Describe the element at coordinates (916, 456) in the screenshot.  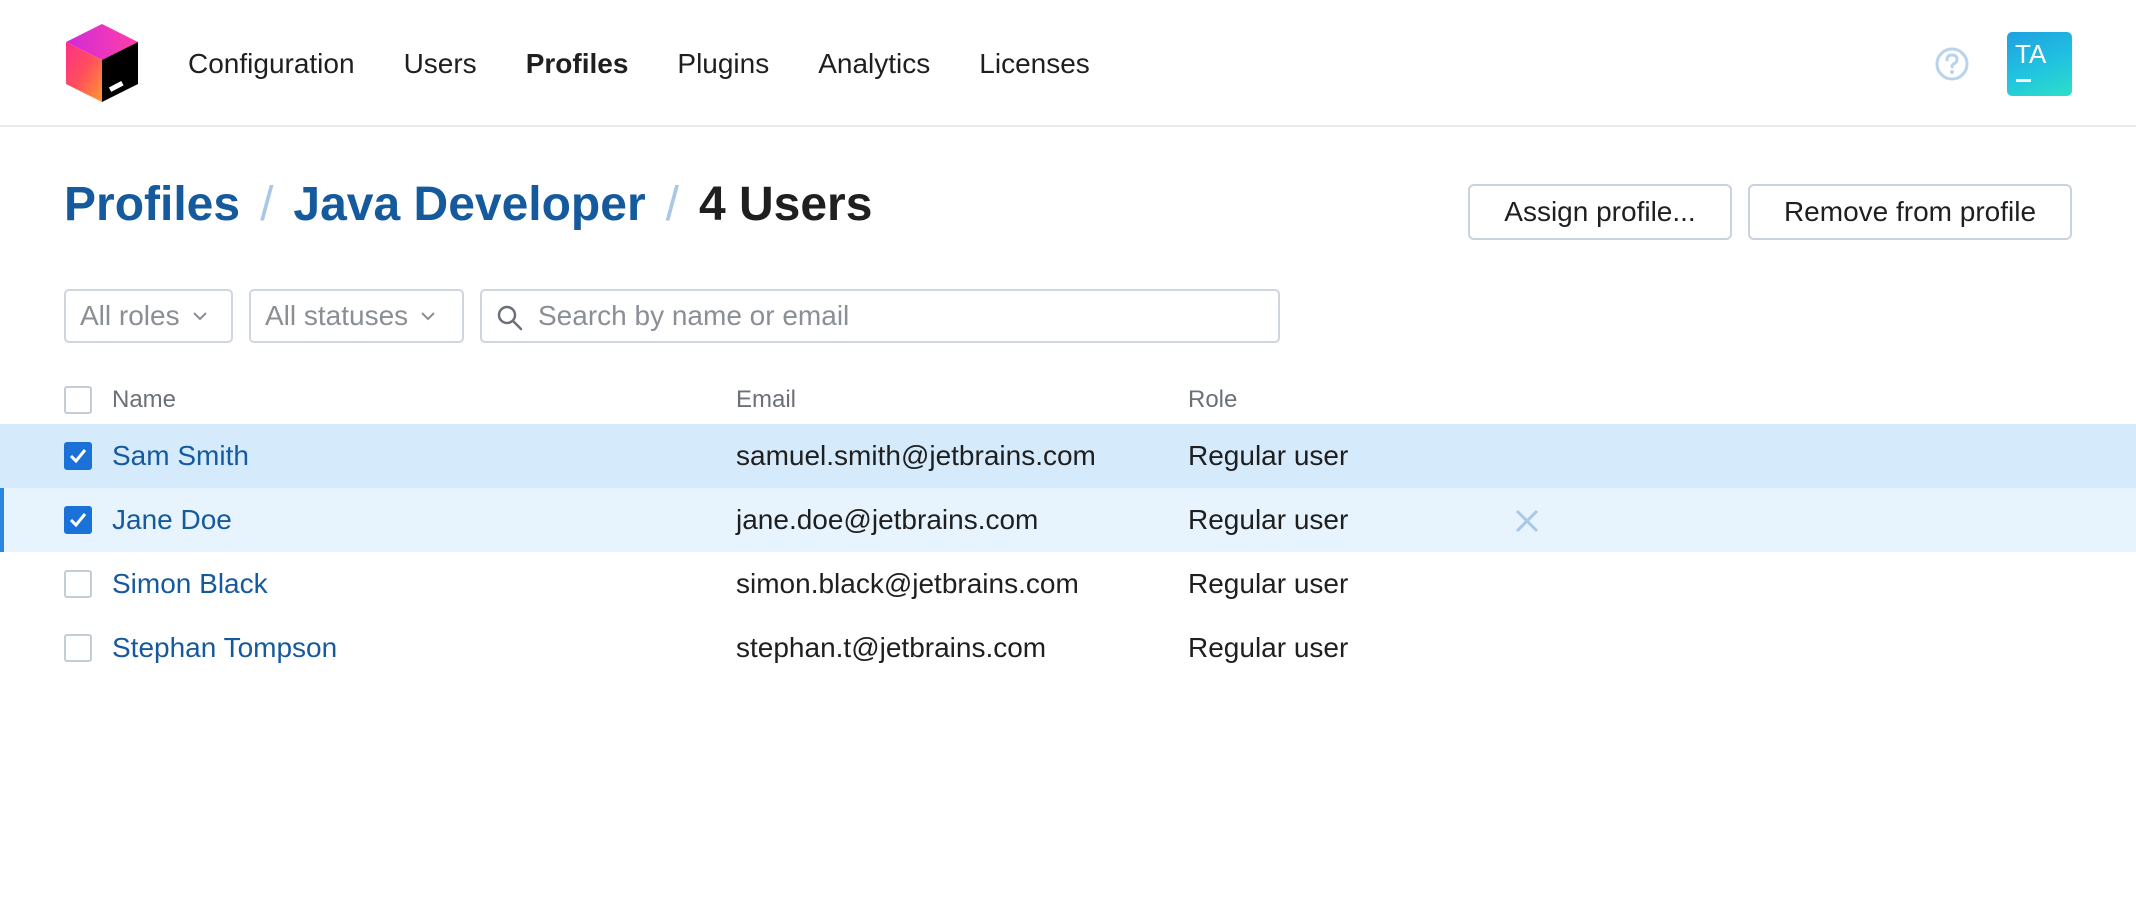
I see `user-email: samuel.smith@jetbrains.com` at that location.